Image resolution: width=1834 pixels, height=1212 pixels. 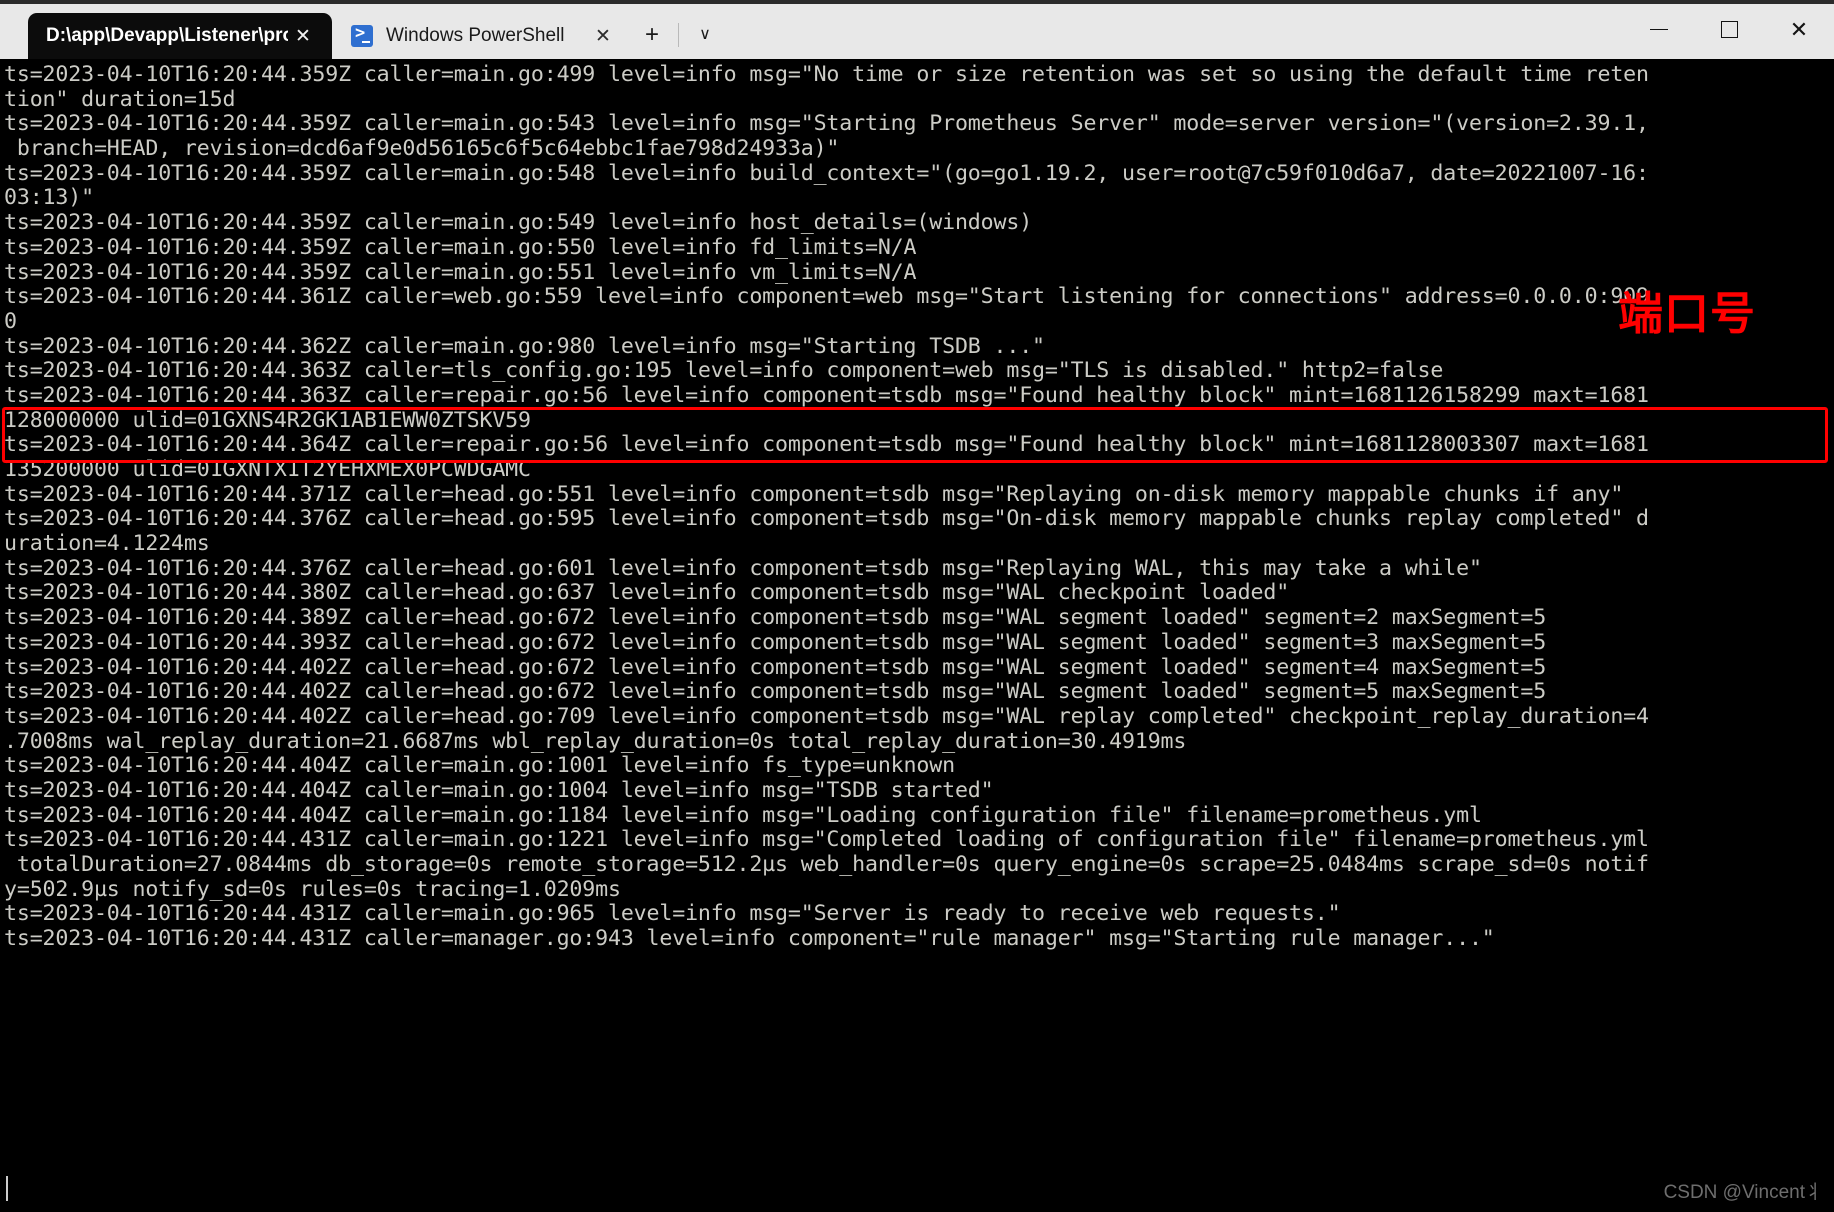 I want to click on powershell-icon, so click(x=362, y=35).